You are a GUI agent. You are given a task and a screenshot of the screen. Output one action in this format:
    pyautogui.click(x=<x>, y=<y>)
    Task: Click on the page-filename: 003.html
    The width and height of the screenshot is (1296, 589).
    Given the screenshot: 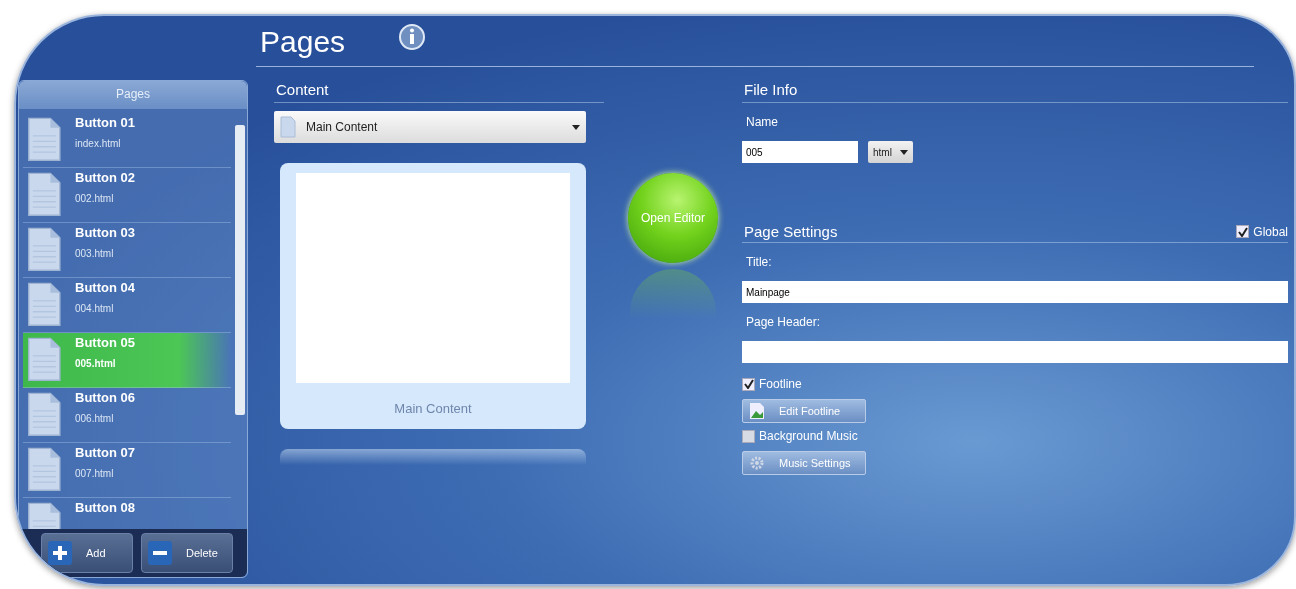 What is the action you would take?
    pyautogui.click(x=95, y=253)
    